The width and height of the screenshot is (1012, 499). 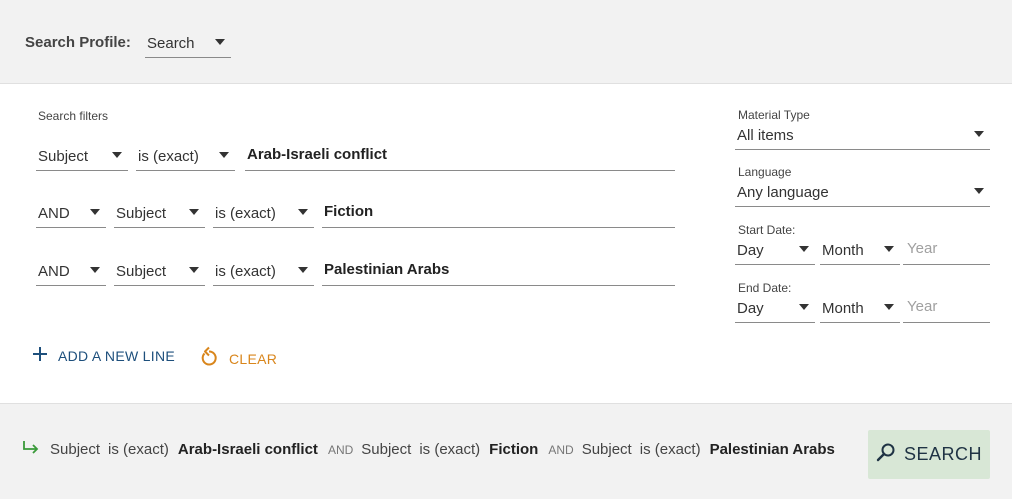 I want to click on summary-term: Palestinian Arabs, so click(x=772, y=449).